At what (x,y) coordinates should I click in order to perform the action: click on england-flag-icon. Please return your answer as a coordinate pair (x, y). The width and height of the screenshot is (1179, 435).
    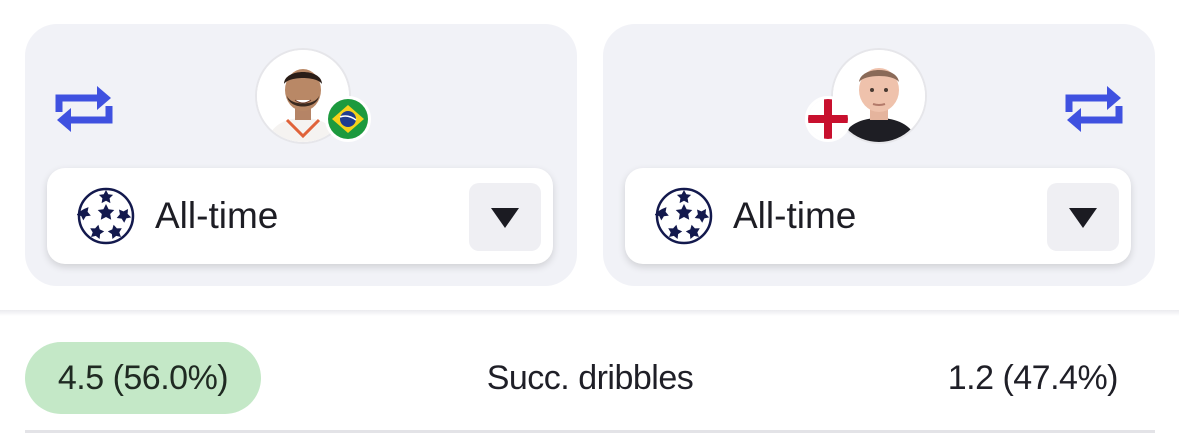
    Looking at the image, I should click on (828, 119).